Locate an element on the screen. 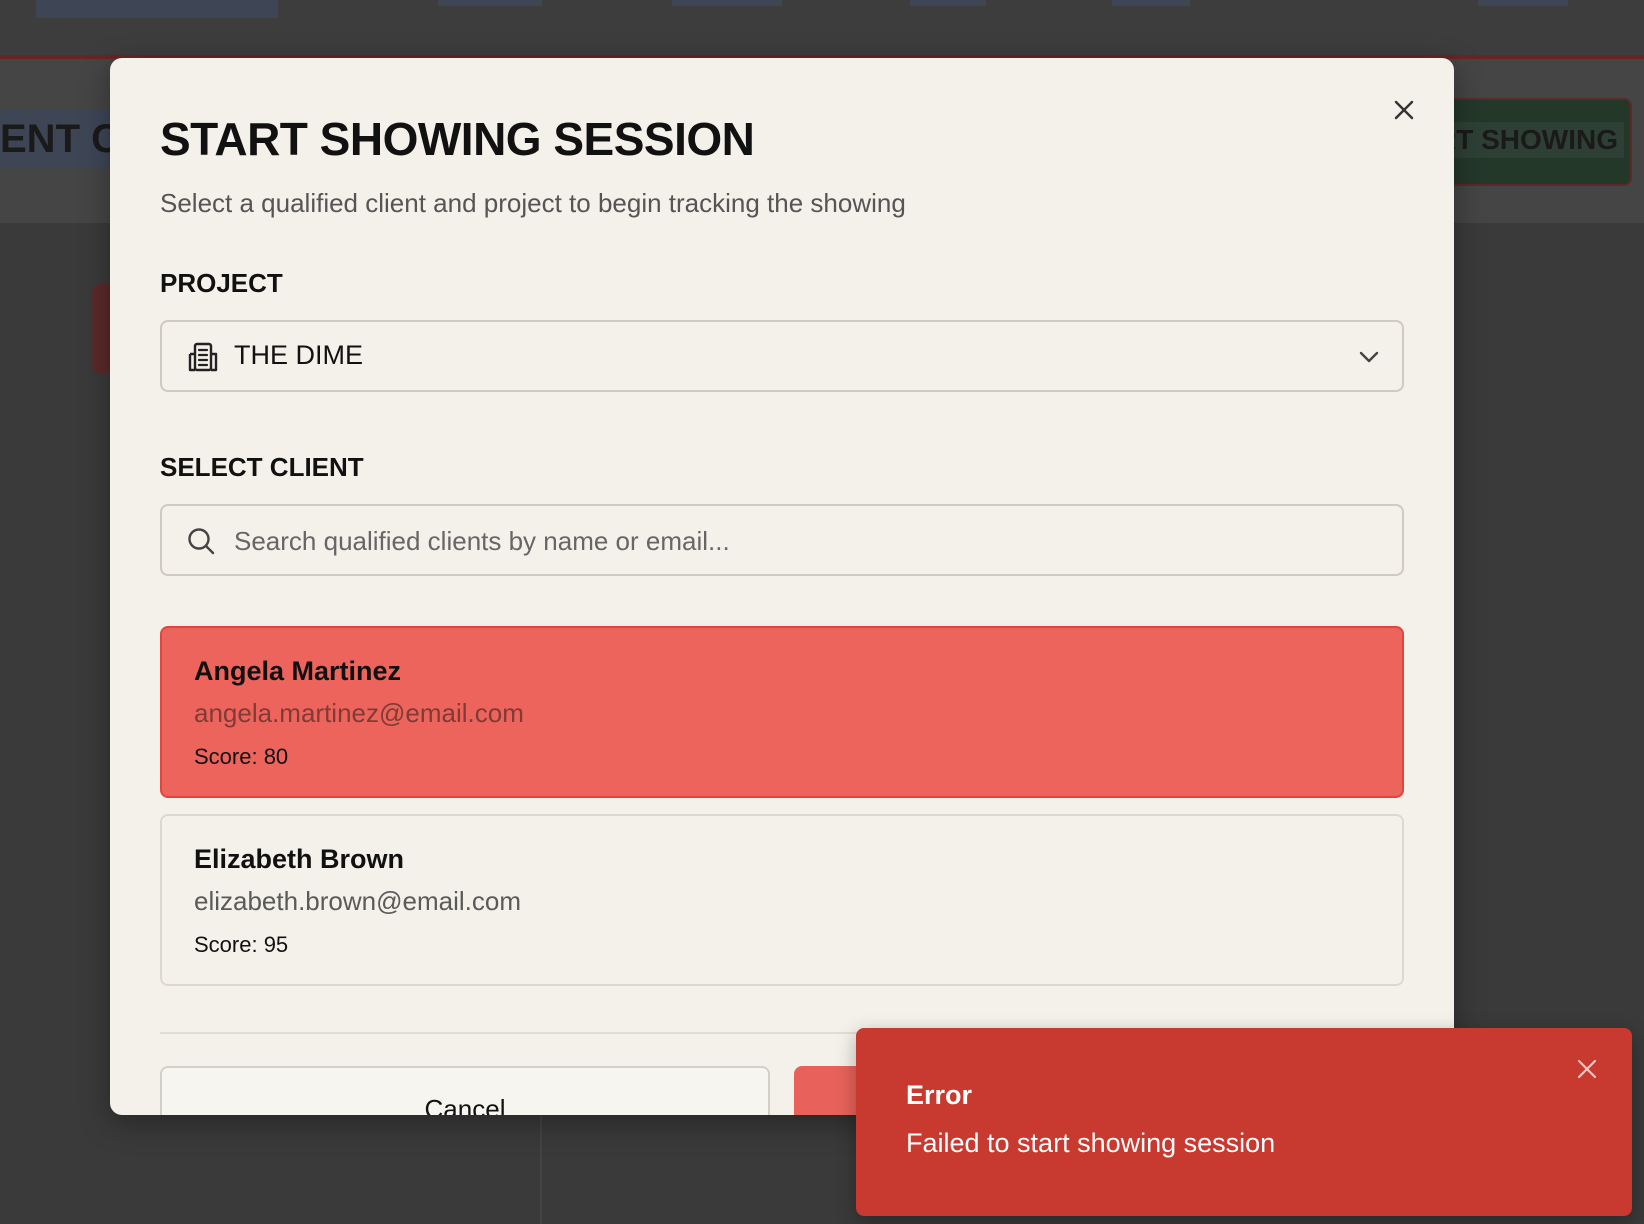  building-icon is located at coordinates (203, 357).